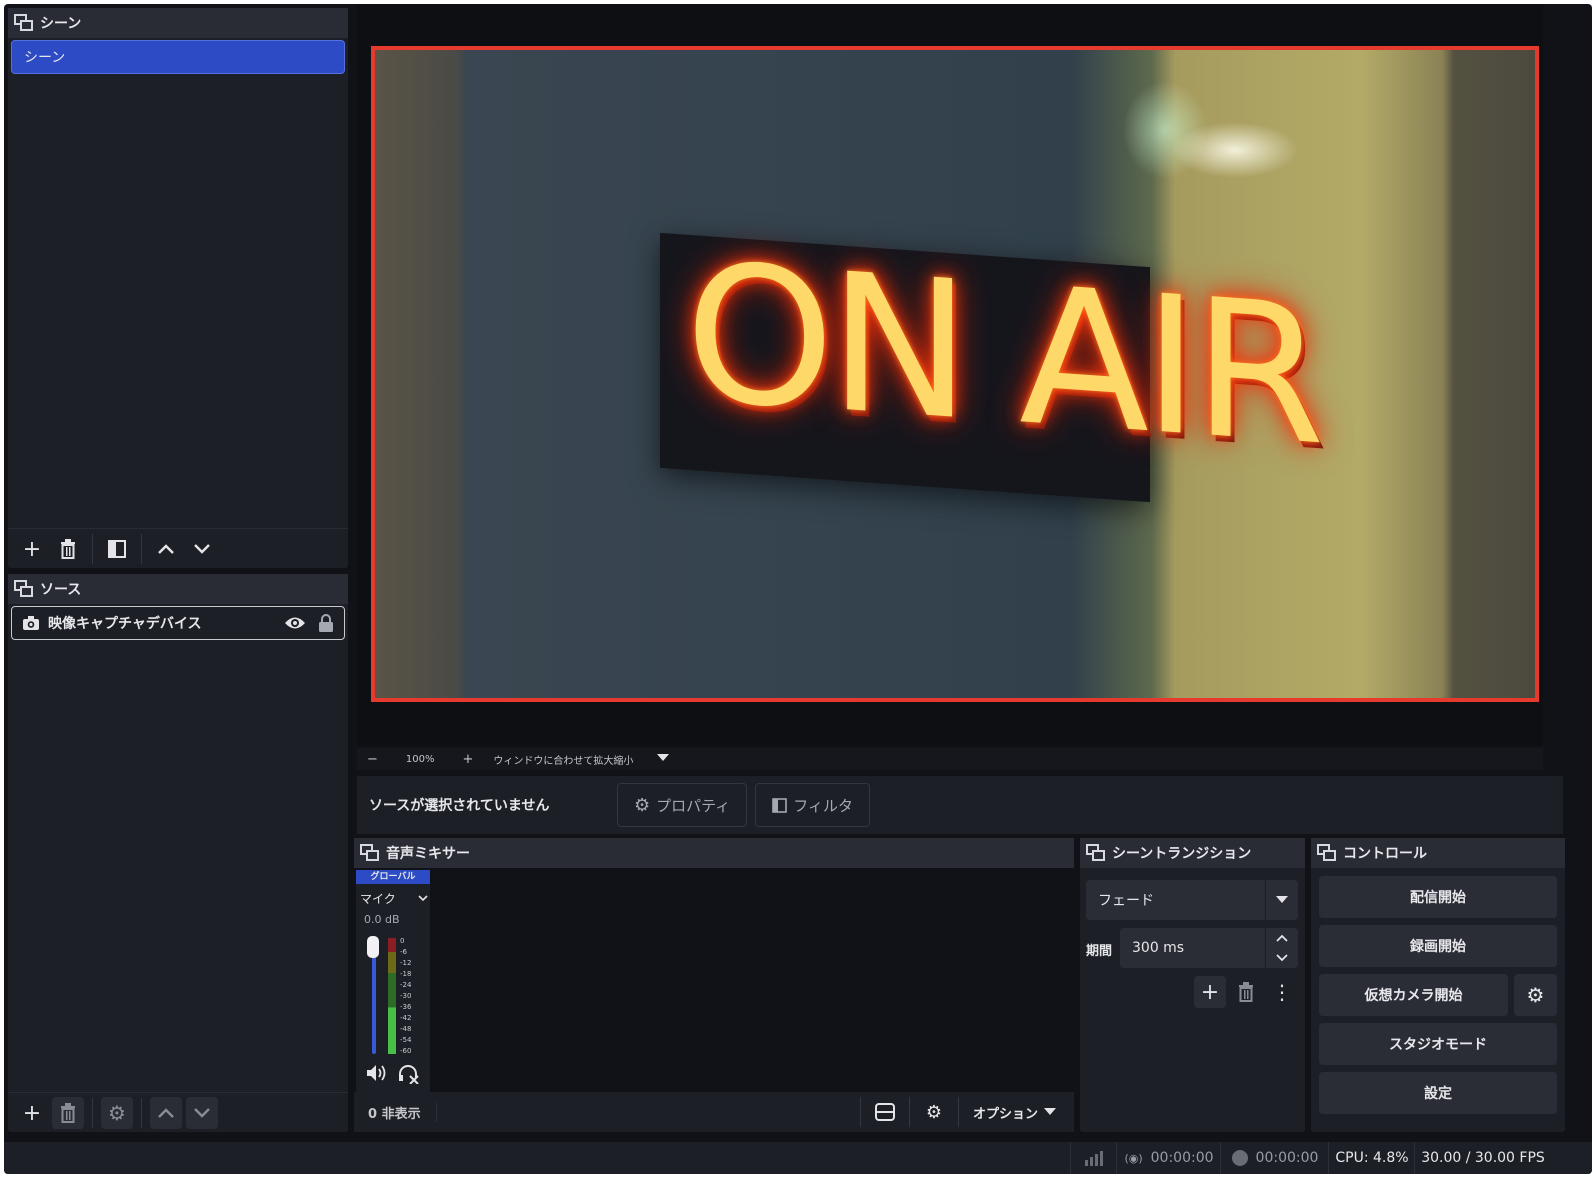  I want to click on transition-more-options-icon: ⋮, so click(1282, 992).